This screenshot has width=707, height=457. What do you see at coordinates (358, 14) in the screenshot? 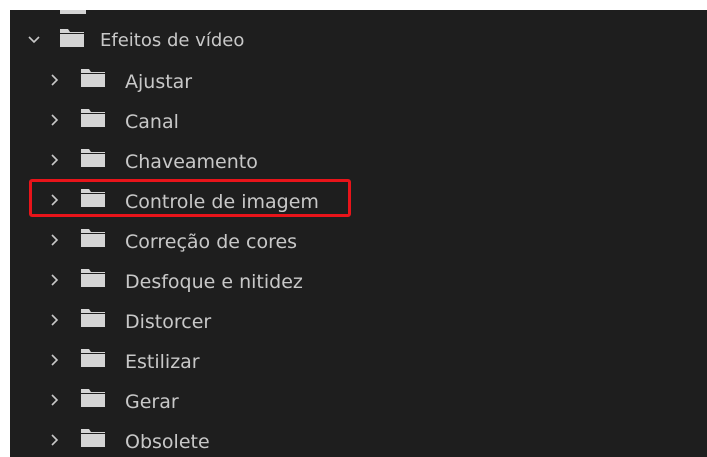
I see `partial-row-above` at bounding box center [358, 14].